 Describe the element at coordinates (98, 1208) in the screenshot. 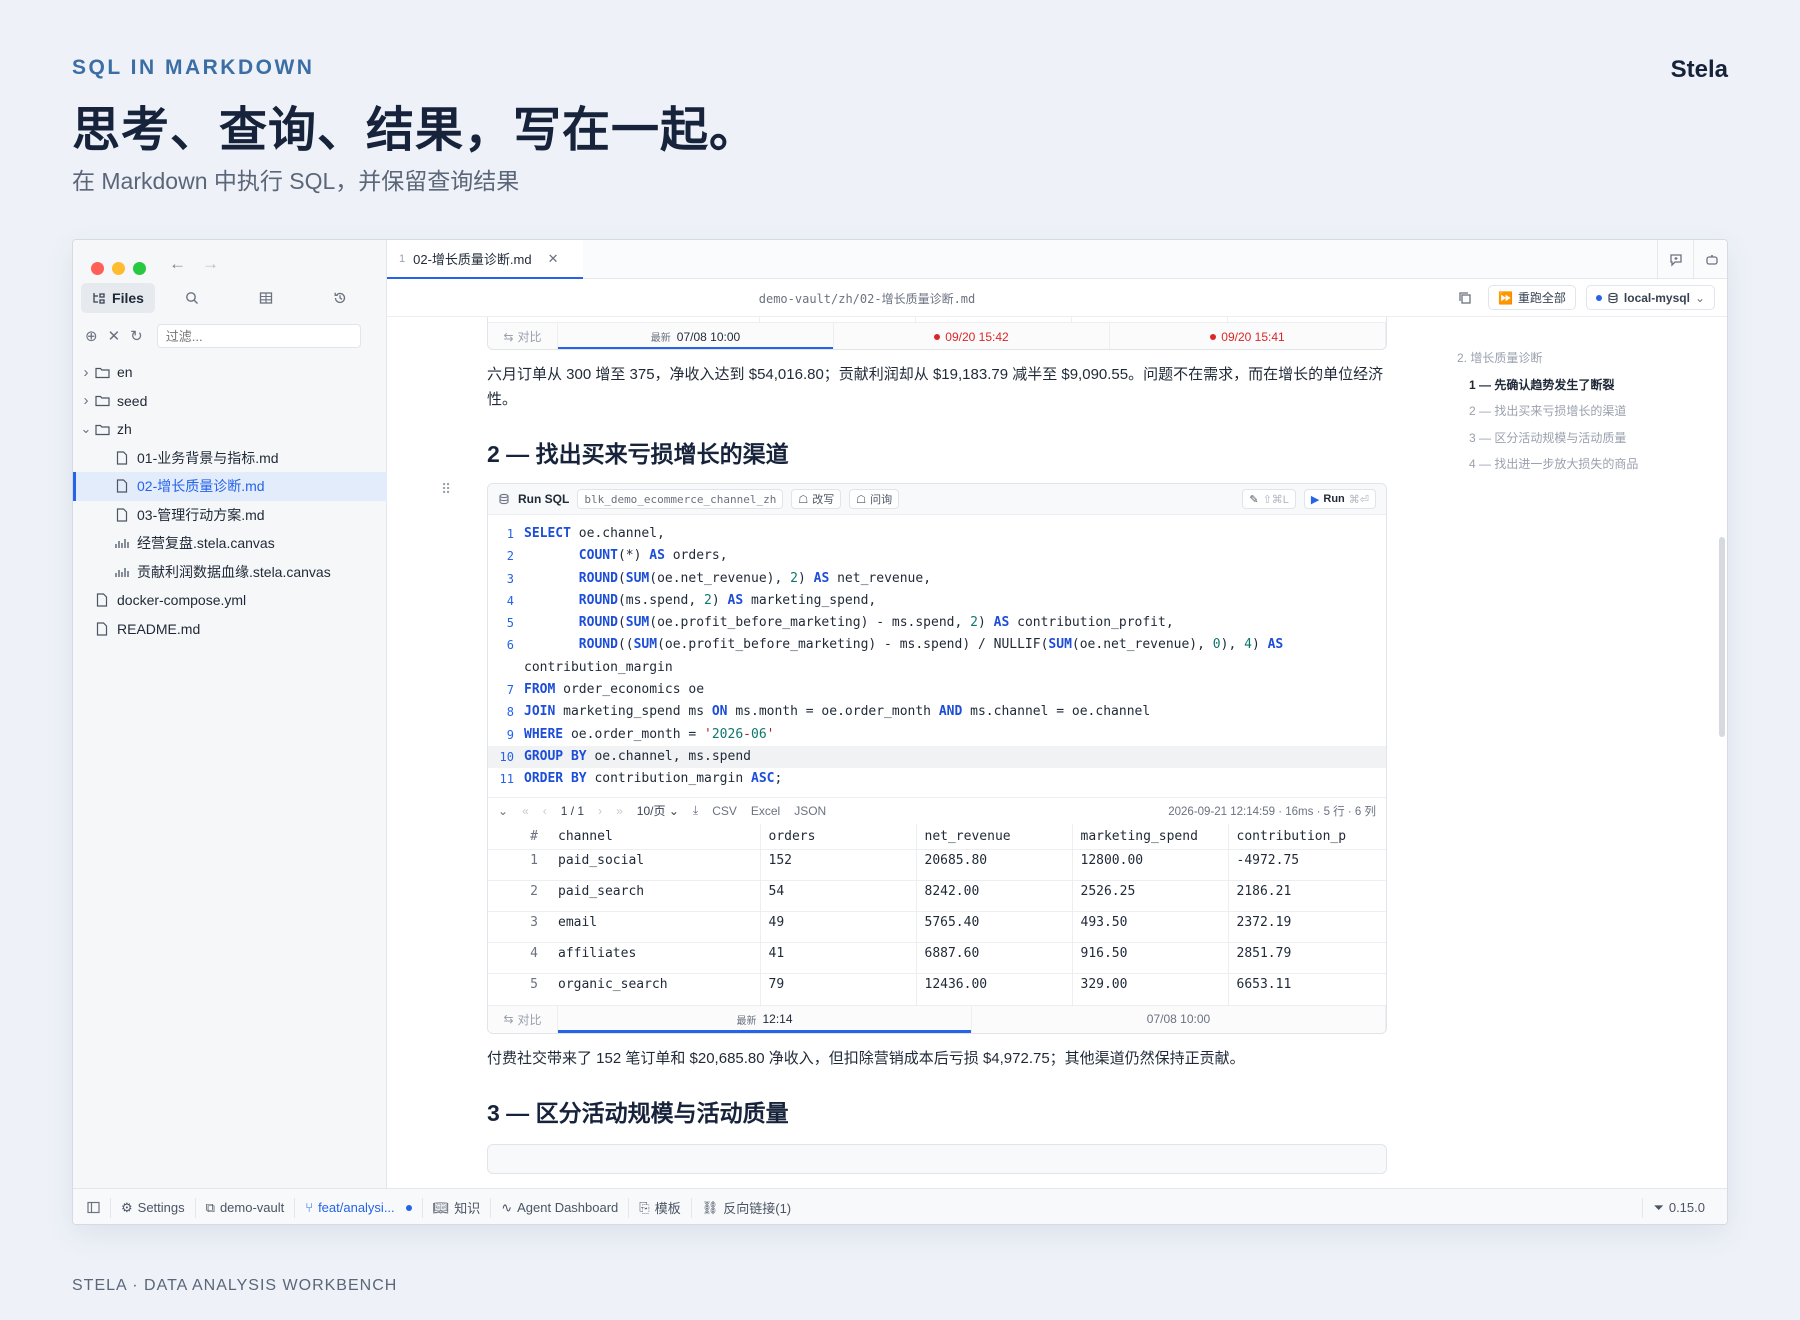

I see `toggle-sidebar-button` at that location.